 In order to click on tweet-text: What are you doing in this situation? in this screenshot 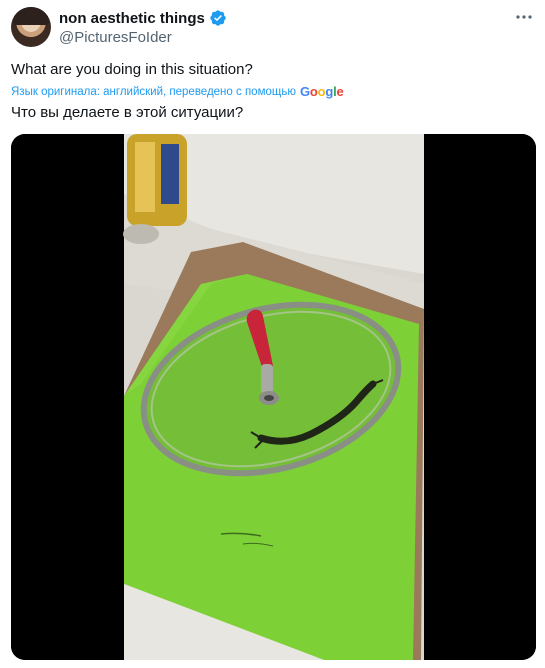, I will do `click(132, 69)`.